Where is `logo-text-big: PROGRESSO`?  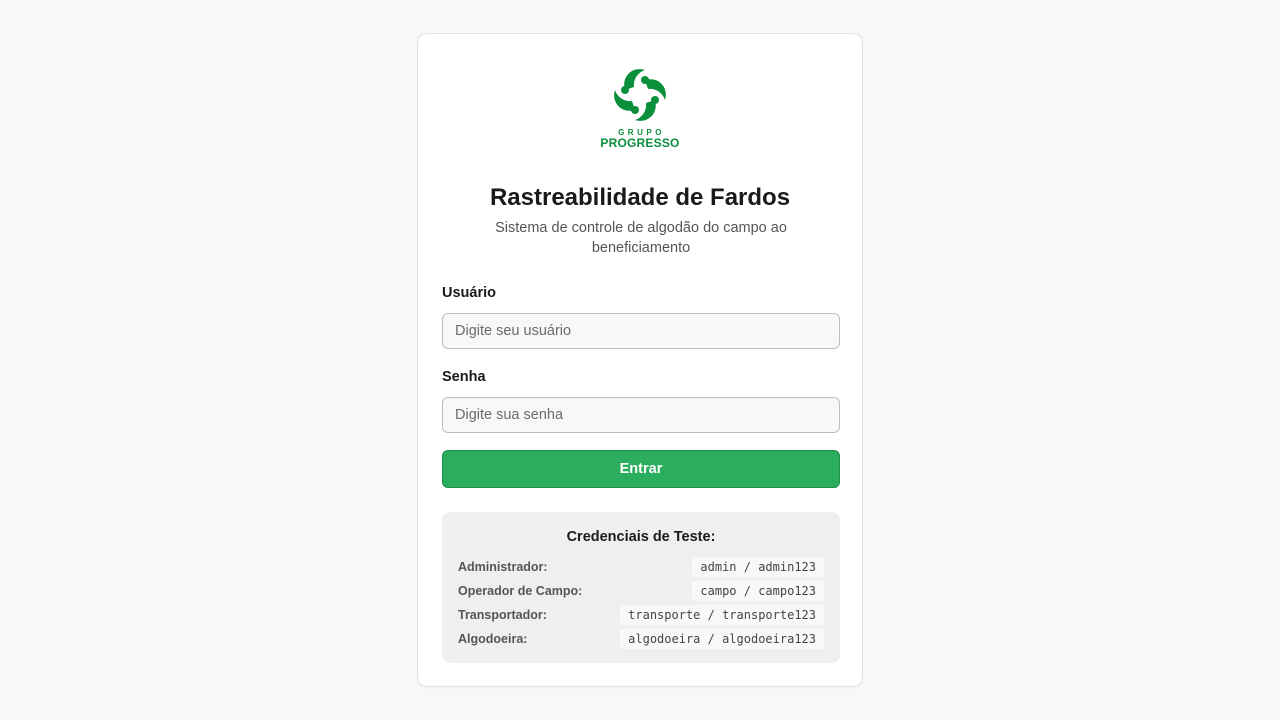
logo-text-big: PROGRESSO is located at coordinates (640, 143).